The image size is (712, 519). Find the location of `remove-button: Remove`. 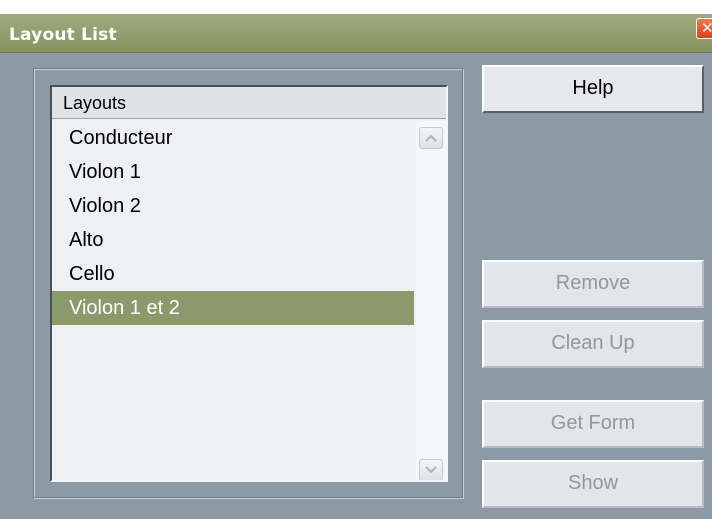

remove-button: Remove is located at coordinates (593, 284).